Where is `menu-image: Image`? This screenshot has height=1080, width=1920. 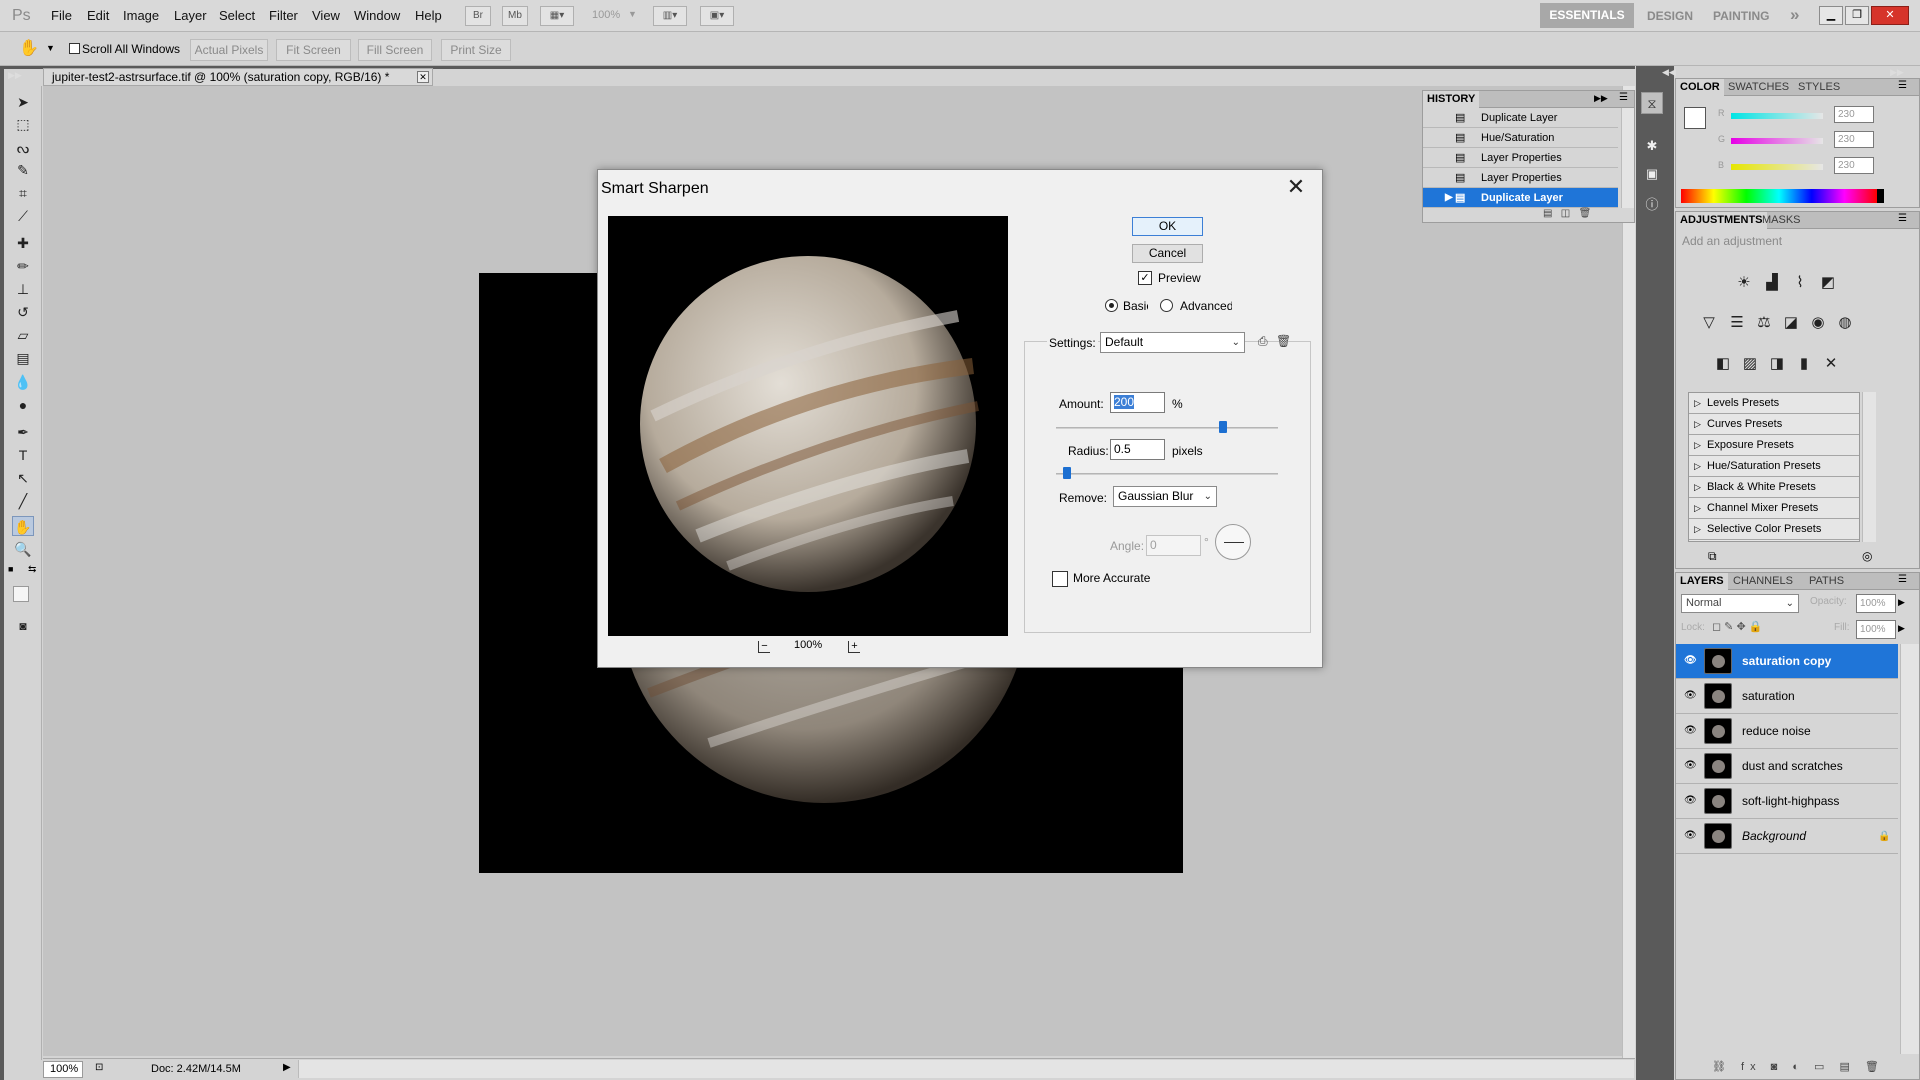 menu-image: Image is located at coordinates (141, 15).